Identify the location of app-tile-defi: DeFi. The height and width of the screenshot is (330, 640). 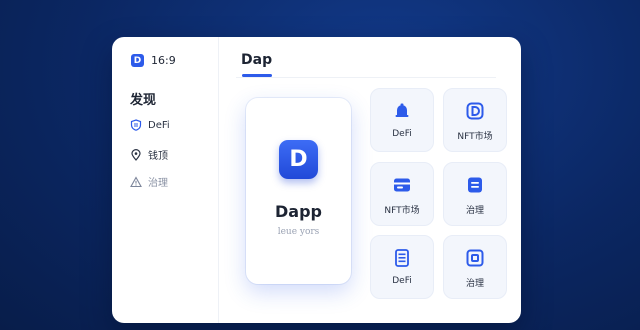
(402, 120).